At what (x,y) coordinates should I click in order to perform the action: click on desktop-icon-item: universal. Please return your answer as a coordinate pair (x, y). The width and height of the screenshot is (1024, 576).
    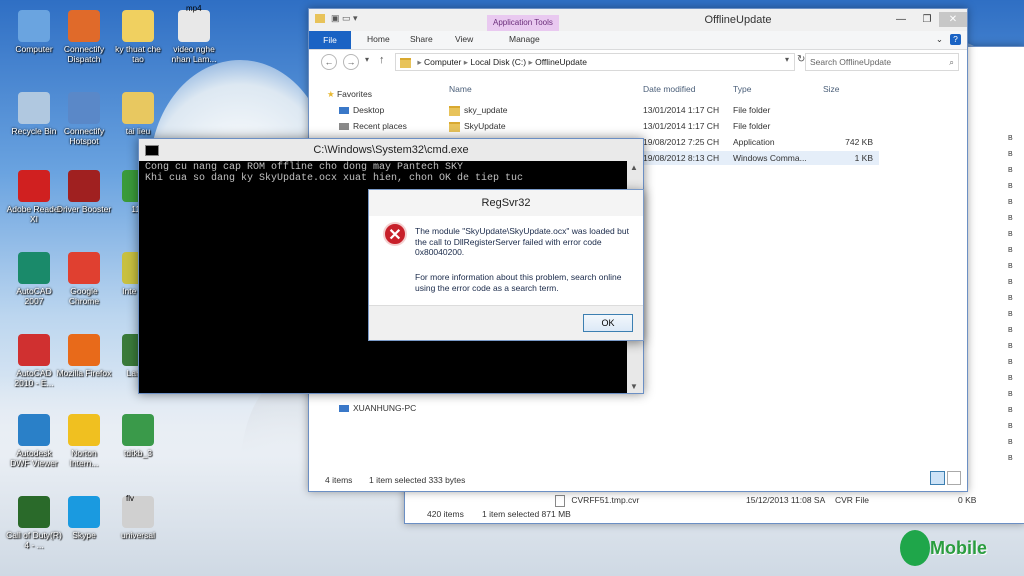
    Looking at the image, I should click on (138, 518).